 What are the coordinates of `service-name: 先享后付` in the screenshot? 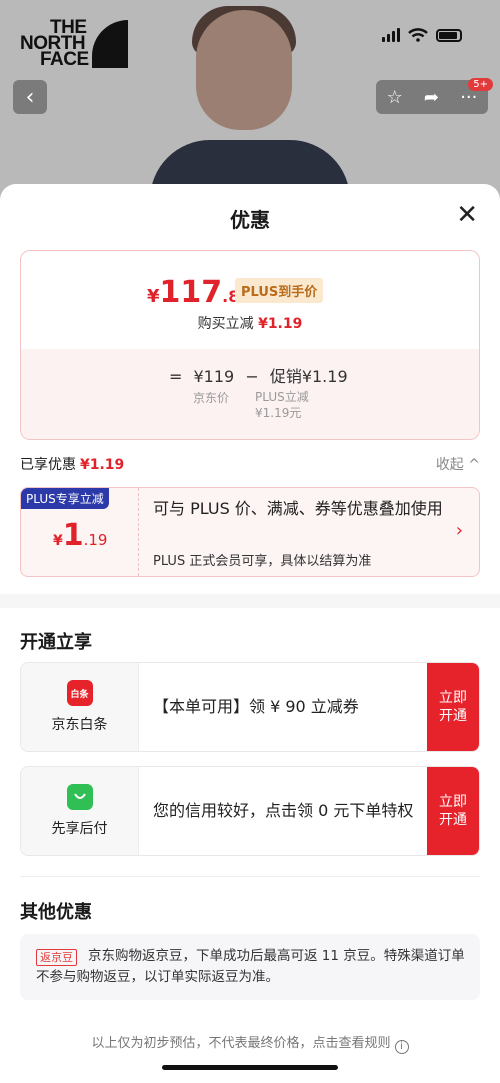 It's located at (79, 829).